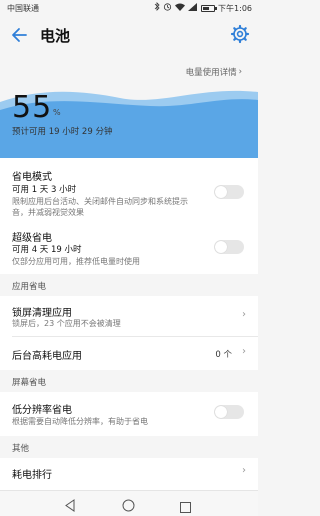 The height and width of the screenshot is (516, 320). I want to click on power-saving-title: 省电模式, so click(32, 177).